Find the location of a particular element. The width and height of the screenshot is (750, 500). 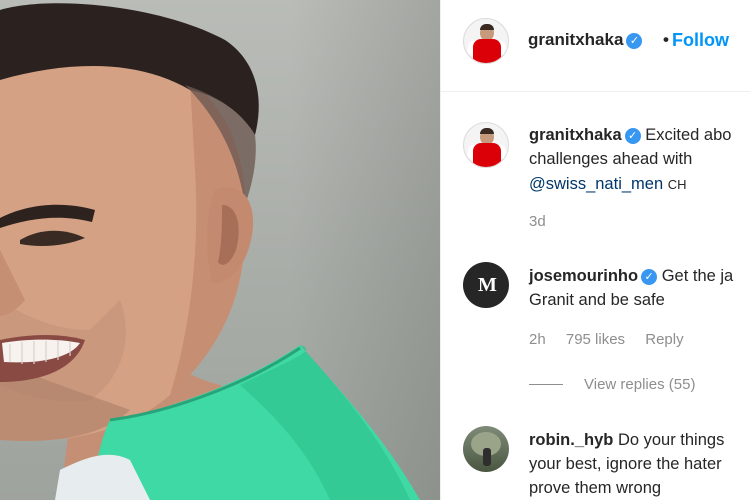

comment-timestamp: 2h is located at coordinates (537, 339).